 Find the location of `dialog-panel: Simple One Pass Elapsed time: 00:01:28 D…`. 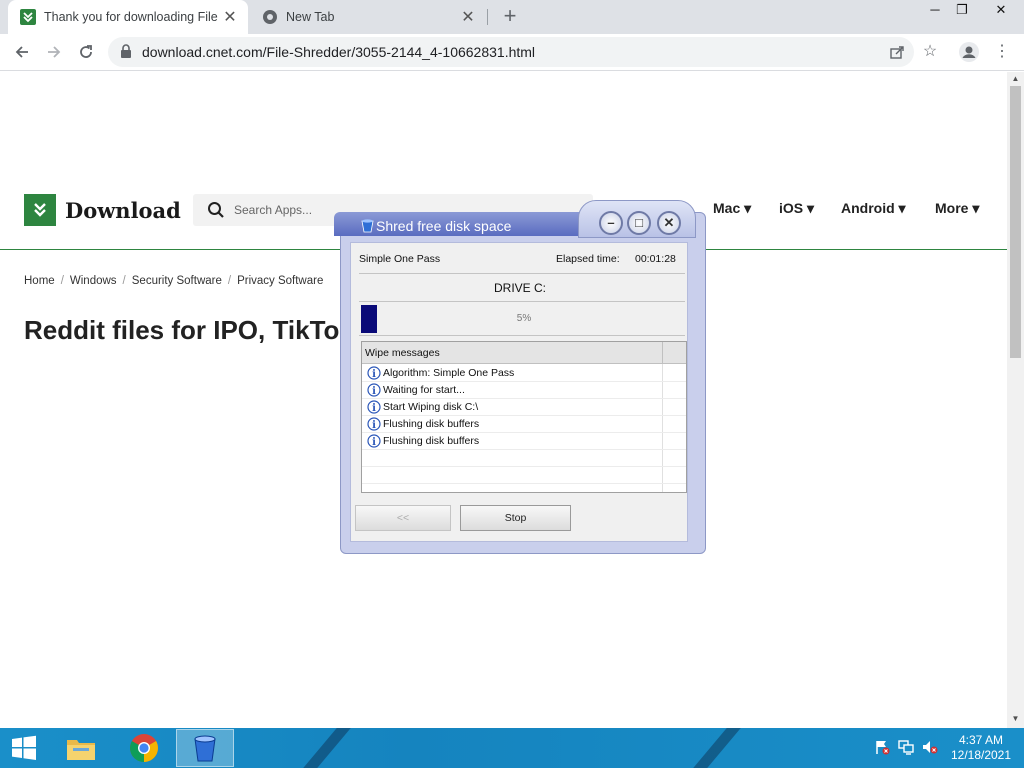

dialog-panel: Simple One Pass Elapsed time: 00:01:28 D… is located at coordinates (519, 392).